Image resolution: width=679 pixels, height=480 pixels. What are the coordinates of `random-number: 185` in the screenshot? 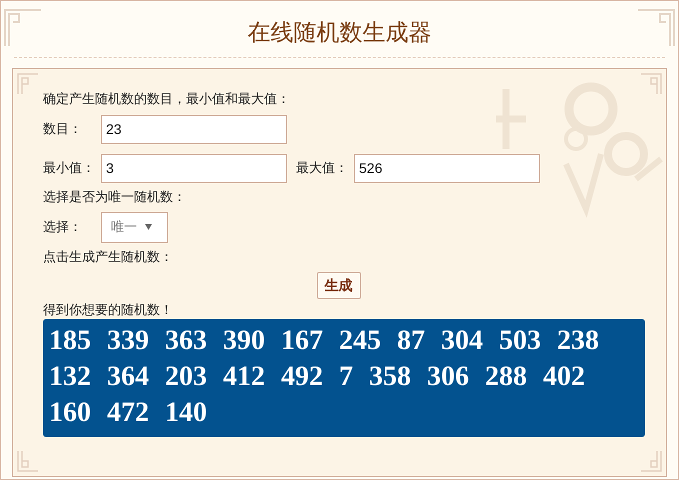 It's located at (70, 341).